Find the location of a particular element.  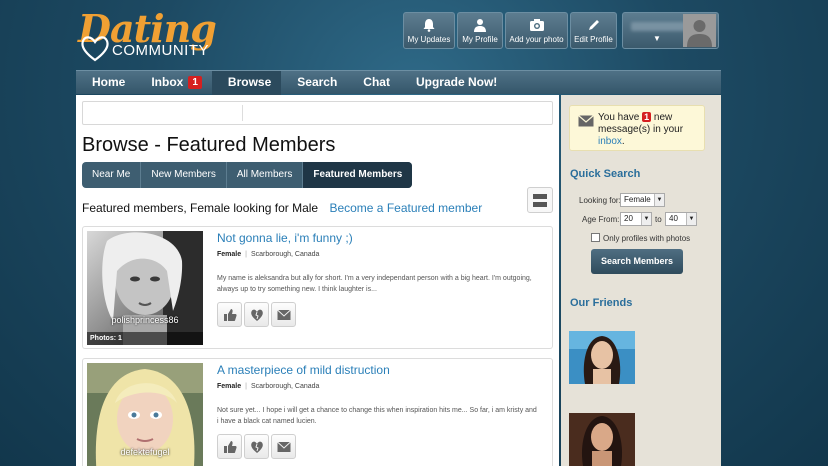

only-photos-checkbox is located at coordinates (595, 237).